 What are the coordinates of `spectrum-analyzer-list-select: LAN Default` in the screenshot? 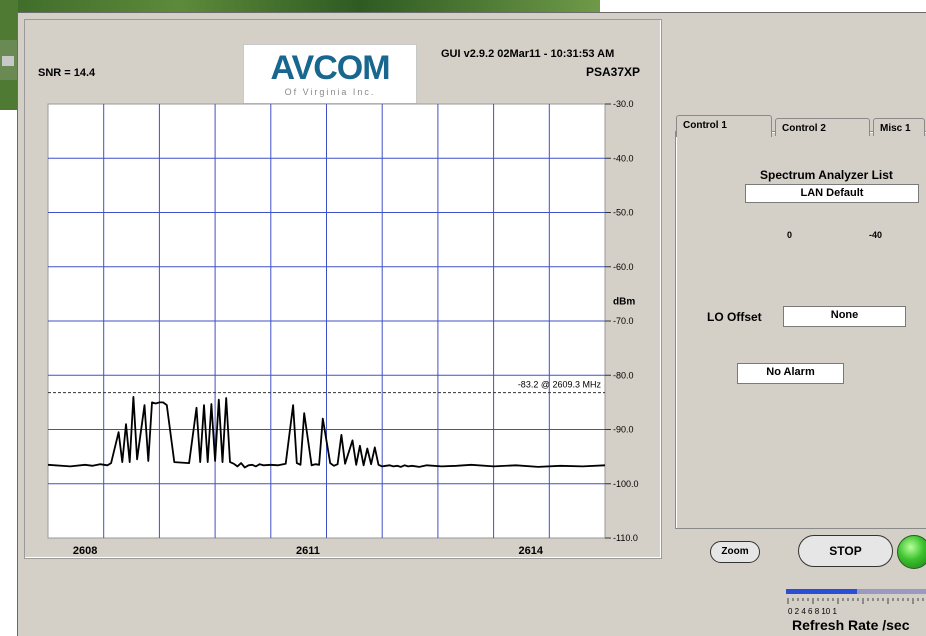 It's located at (832, 193).